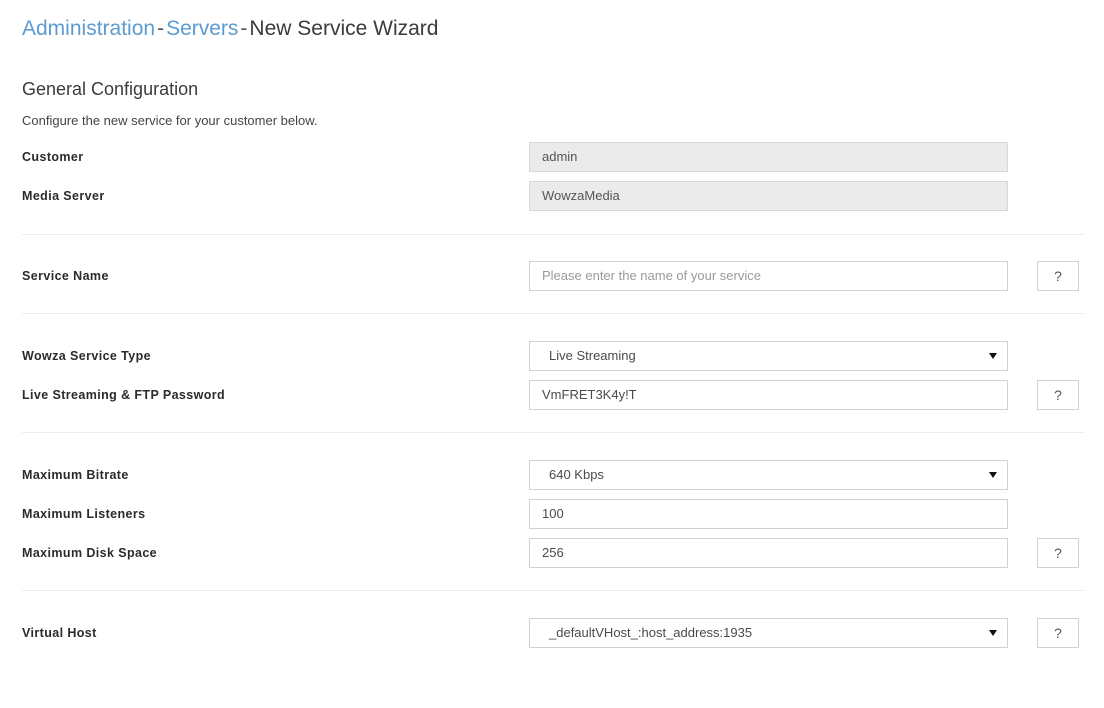 Image resolution: width=1104 pixels, height=708 pixels. I want to click on service-type-select: Live Streaming, so click(768, 356).